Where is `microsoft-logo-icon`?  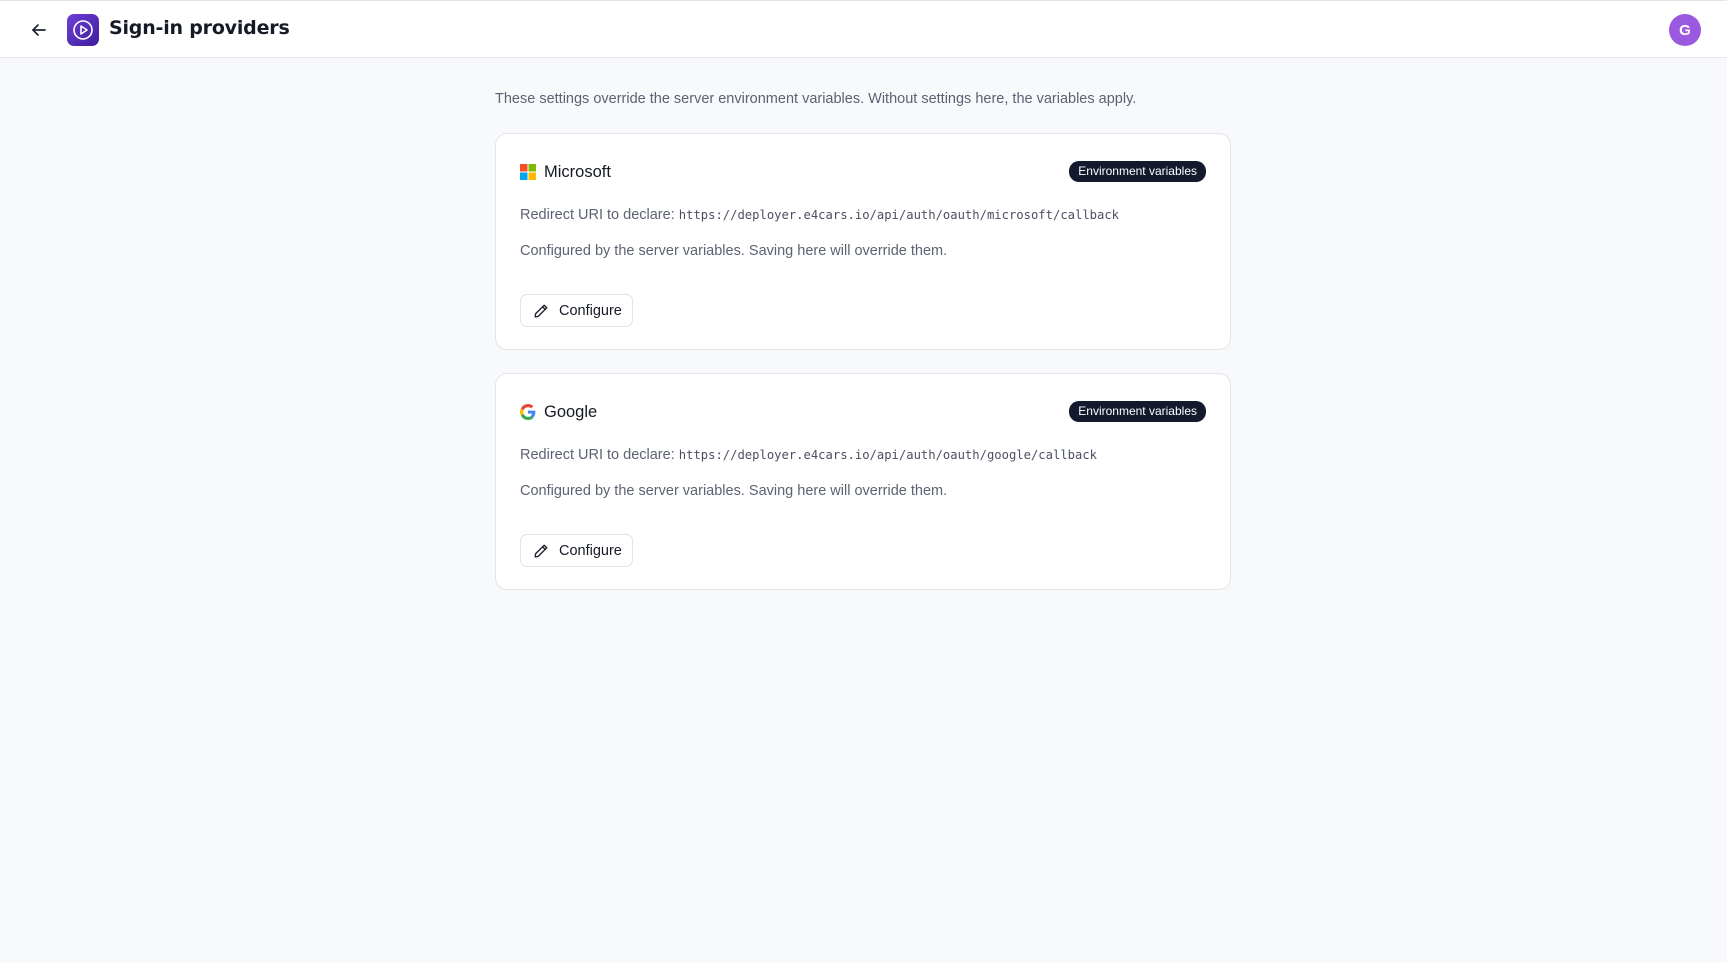
microsoft-logo-icon is located at coordinates (528, 172).